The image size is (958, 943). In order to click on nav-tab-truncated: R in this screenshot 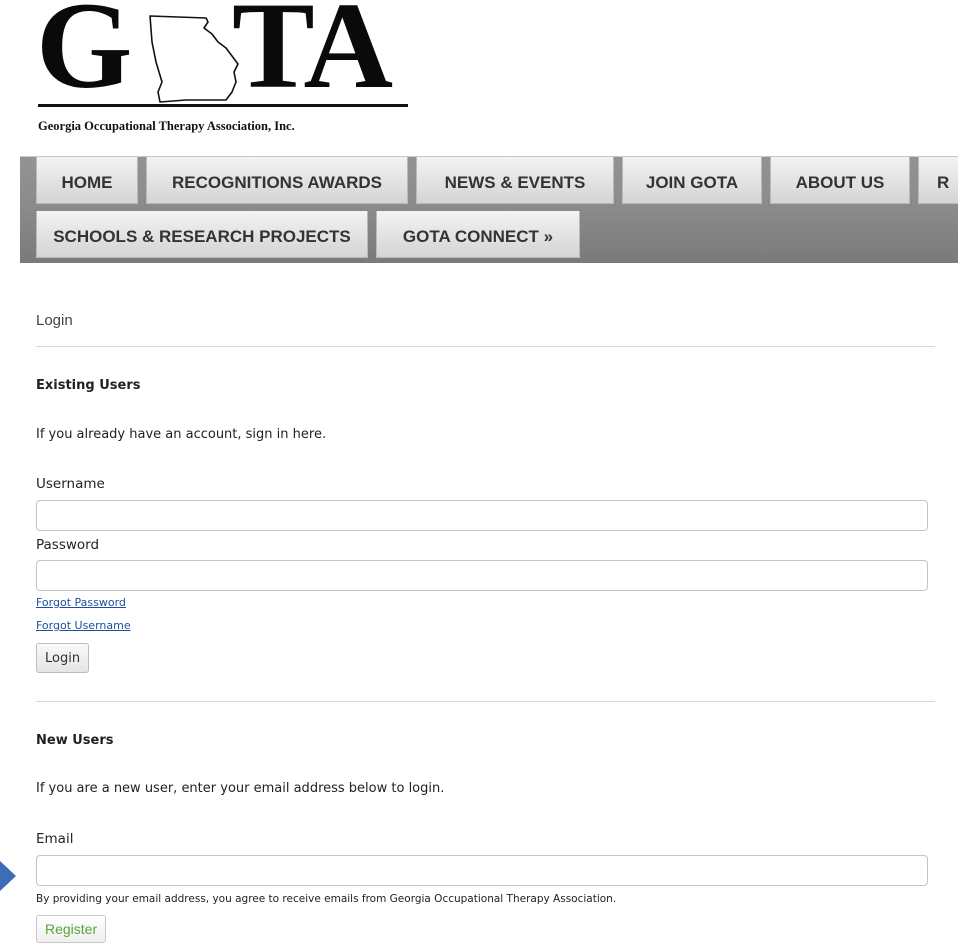, I will do `click(938, 180)`.